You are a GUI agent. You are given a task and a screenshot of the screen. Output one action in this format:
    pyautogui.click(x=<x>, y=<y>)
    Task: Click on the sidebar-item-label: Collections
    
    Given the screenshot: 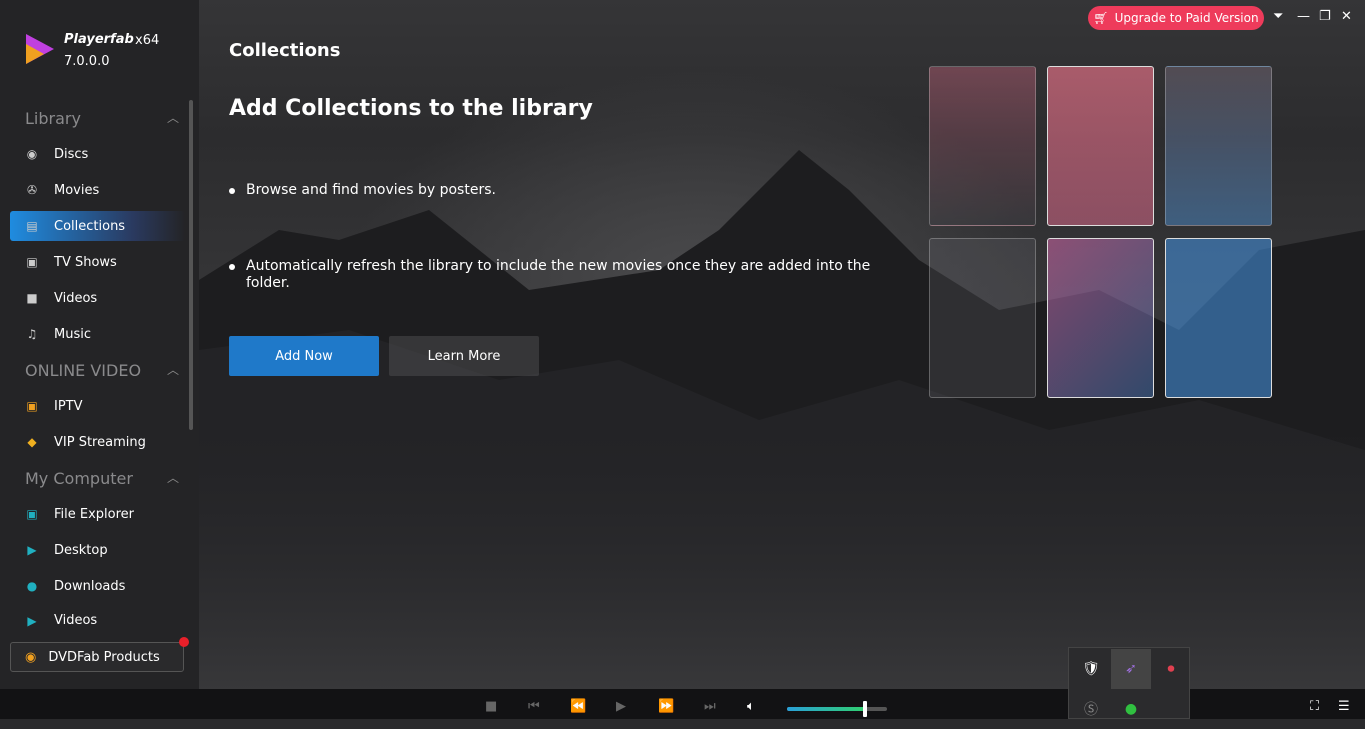 What is the action you would take?
    pyautogui.click(x=90, y=226)
    